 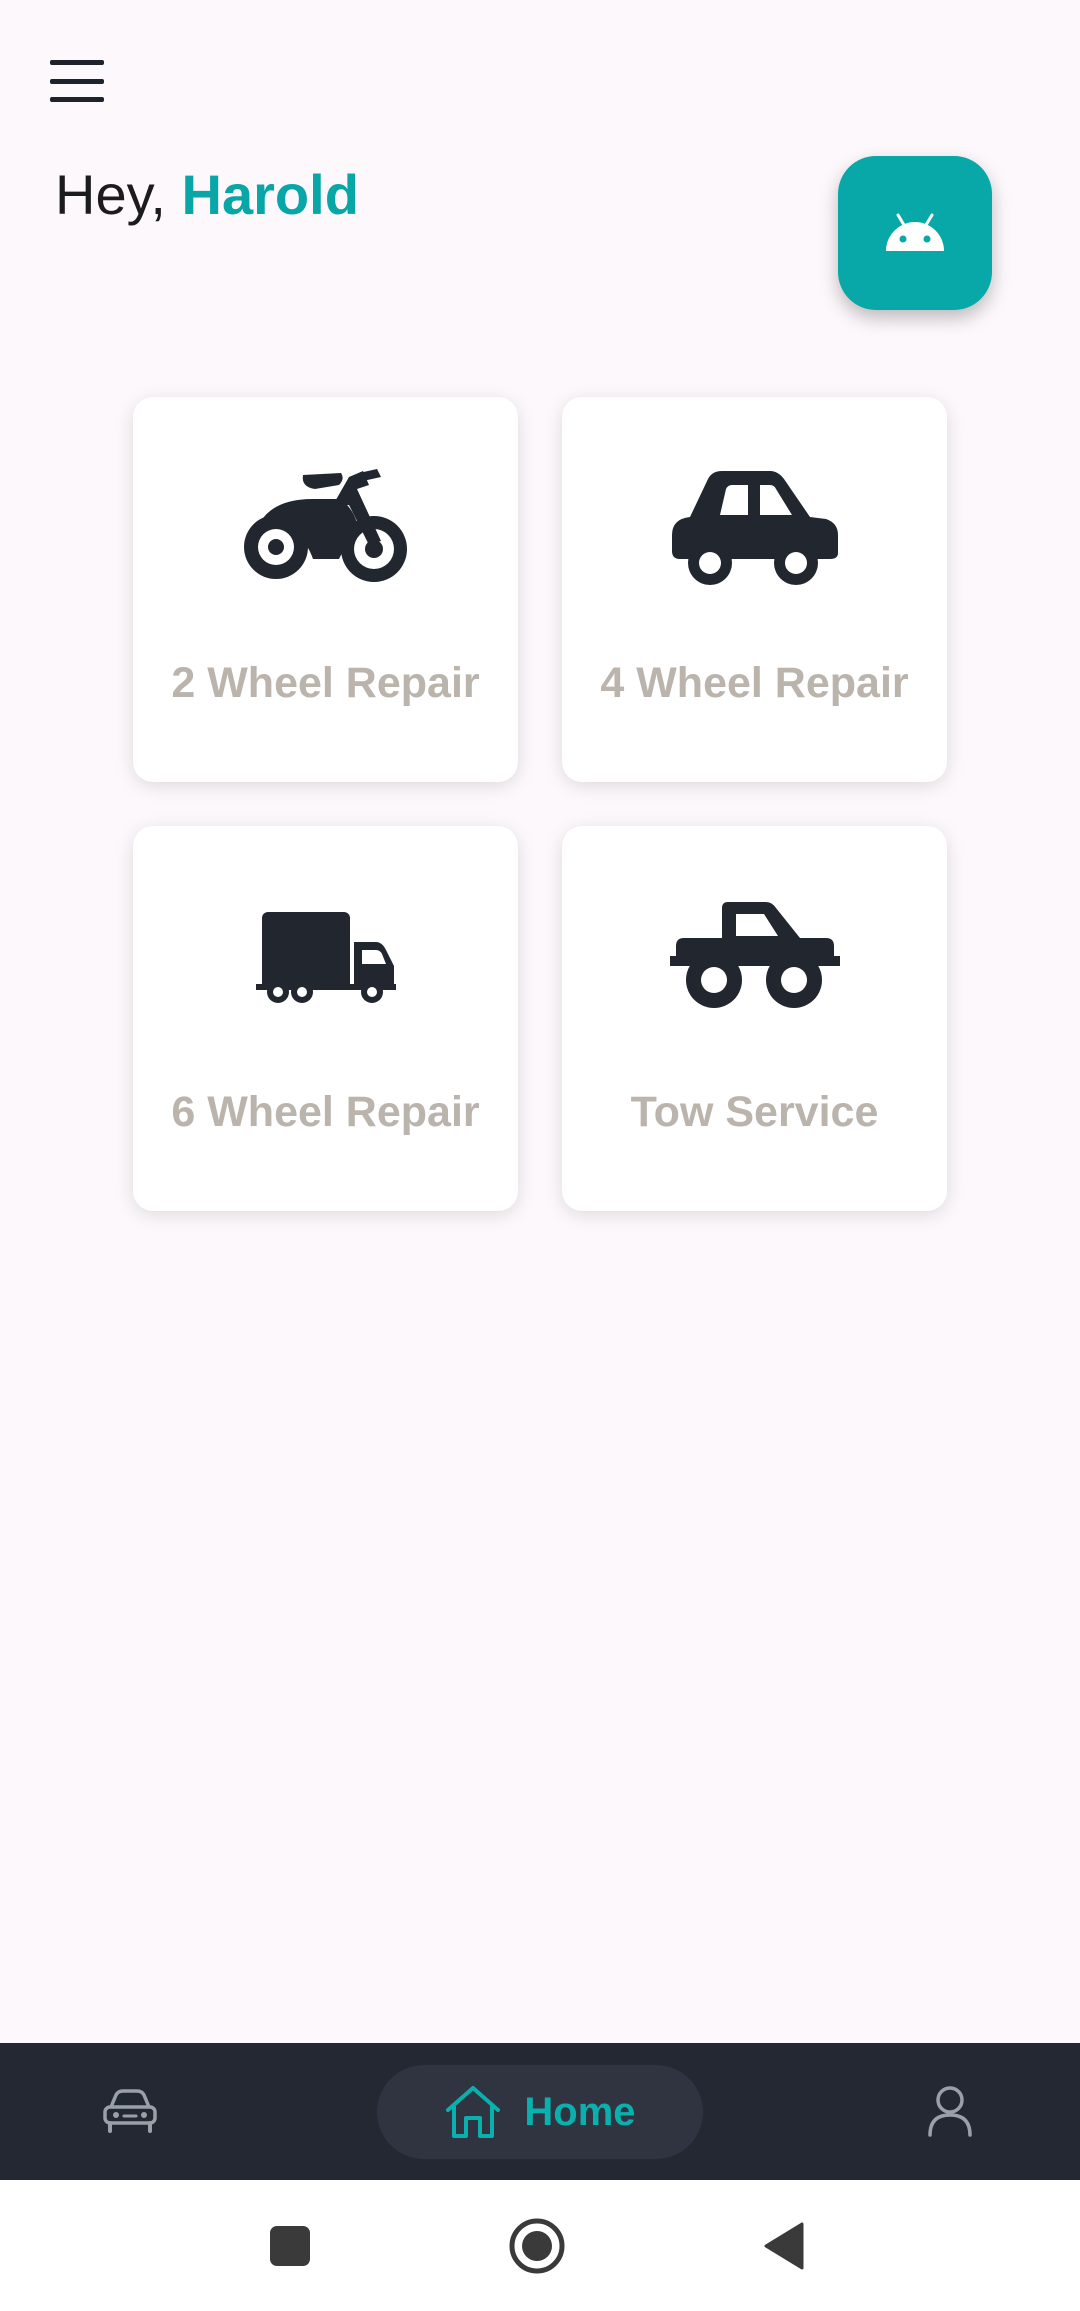 I want to click on service-label: 6 Wheel Repair, so click(x=325, y=1112).